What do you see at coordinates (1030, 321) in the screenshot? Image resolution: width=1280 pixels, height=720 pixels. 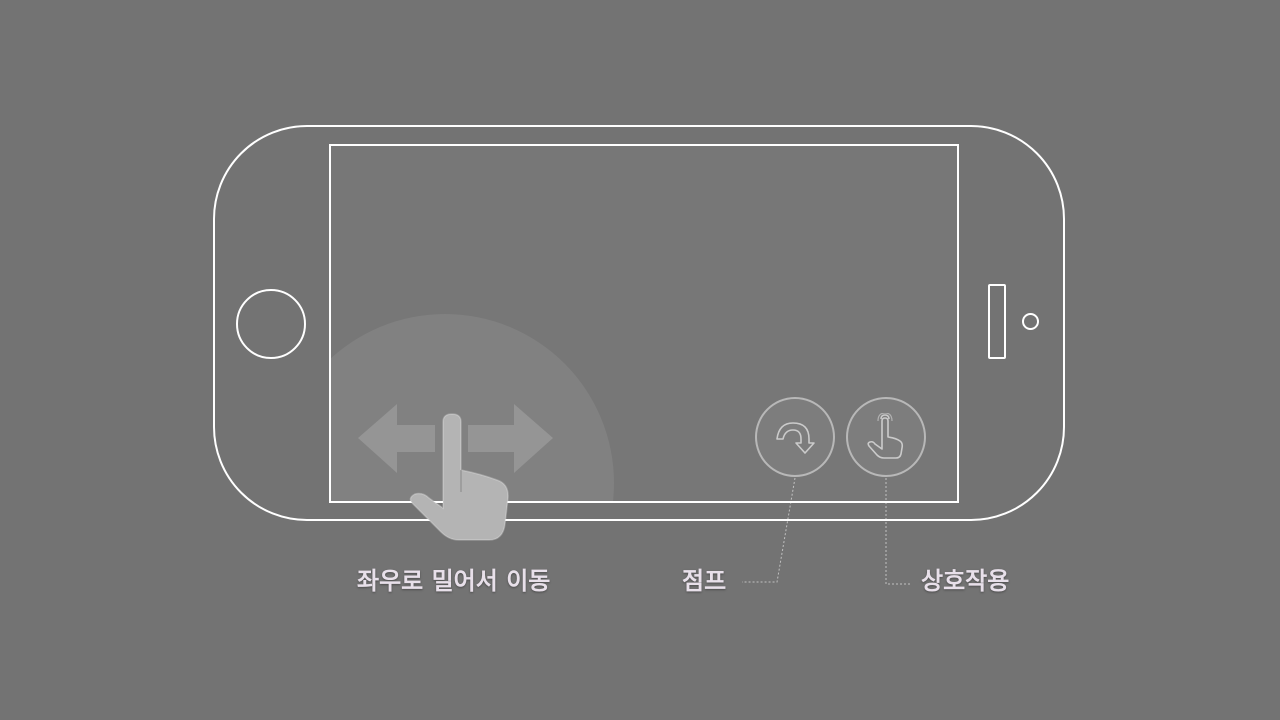 I see `camera-dot` at bounding box center [1030, 321].